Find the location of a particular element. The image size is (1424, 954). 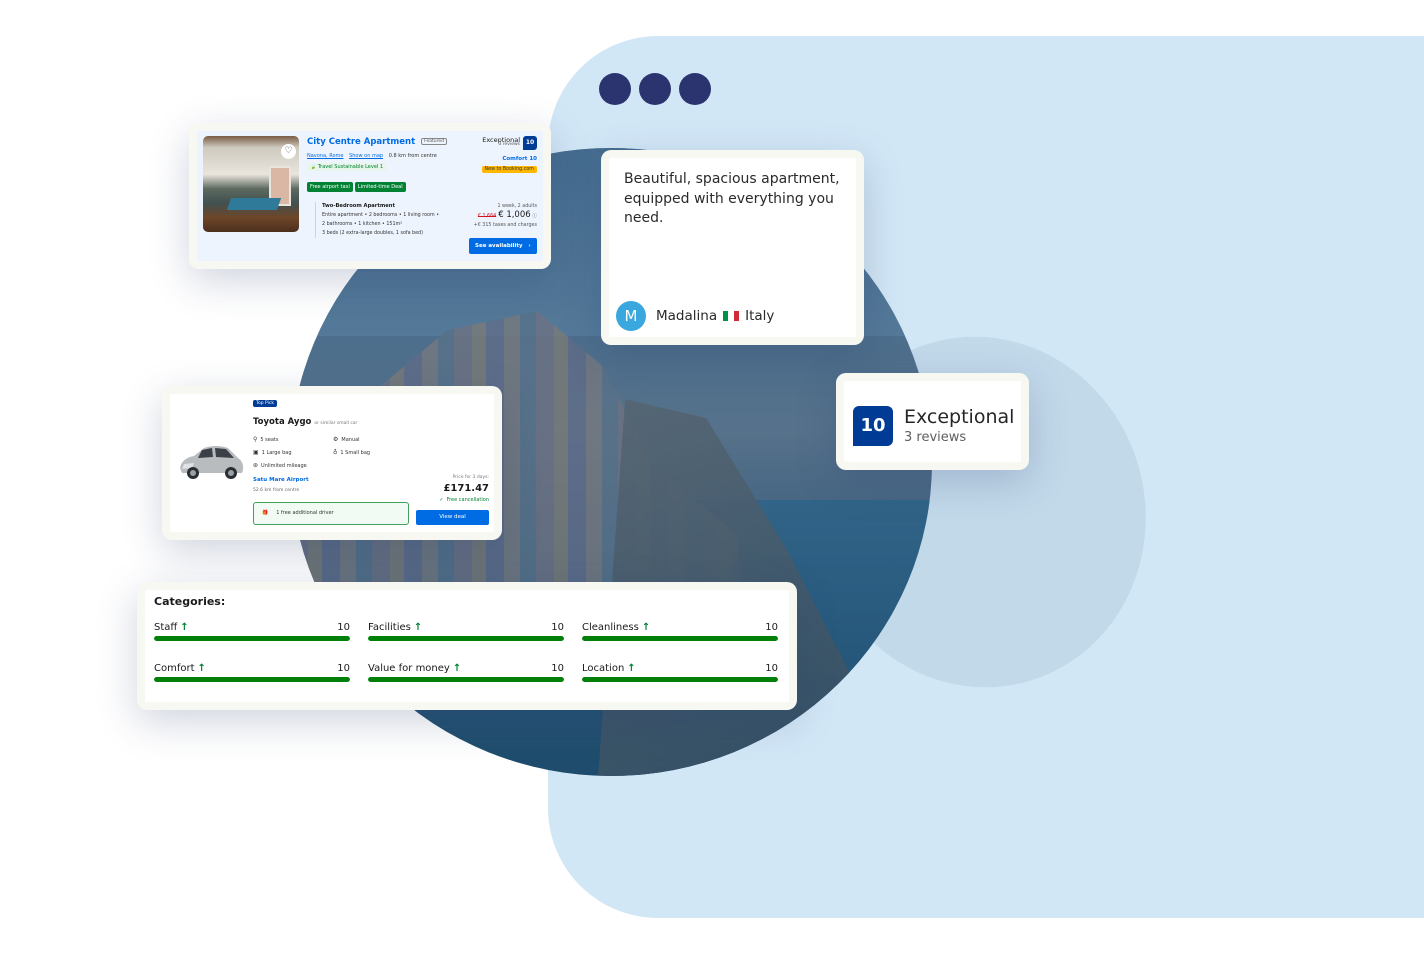

rating-summary-card: 10 Exceptional 3 reviews is located at coordinates (932, 421).